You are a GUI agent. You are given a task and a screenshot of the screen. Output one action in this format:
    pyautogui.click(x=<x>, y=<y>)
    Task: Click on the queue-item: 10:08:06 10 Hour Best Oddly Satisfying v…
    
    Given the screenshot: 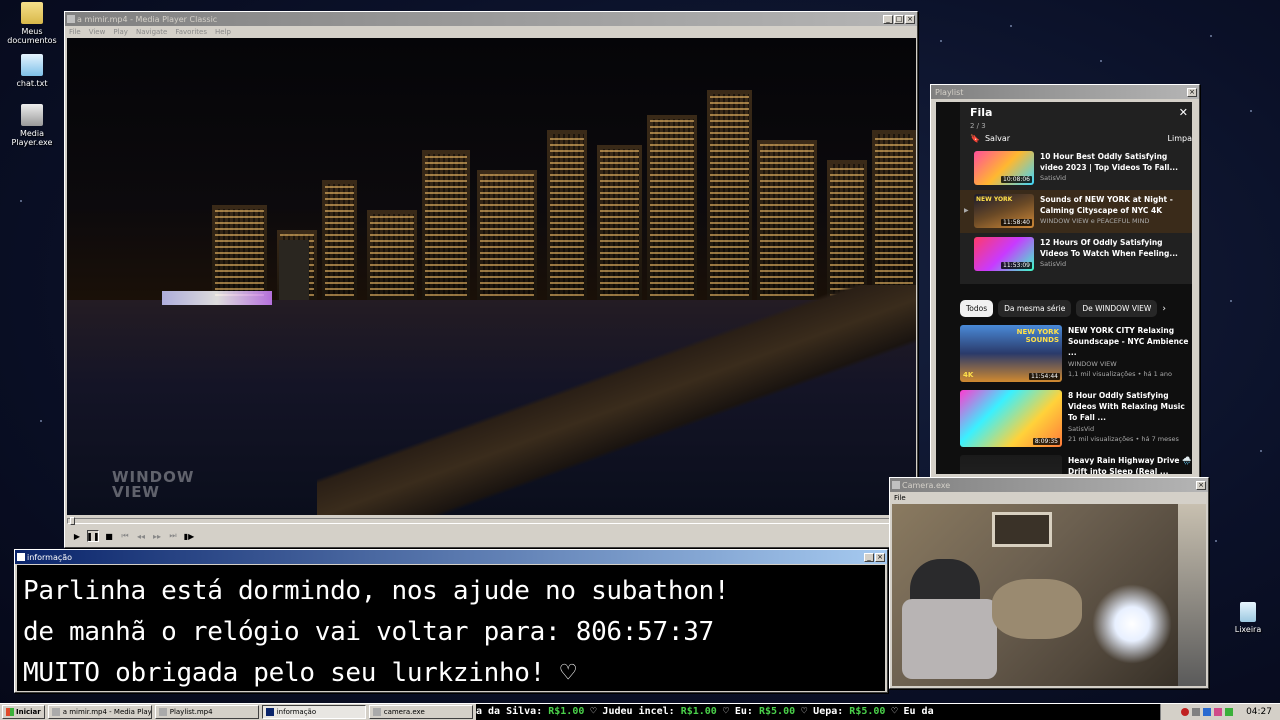 What is the action you would take?
    pyautogui.click(x=1076, y=168)
    